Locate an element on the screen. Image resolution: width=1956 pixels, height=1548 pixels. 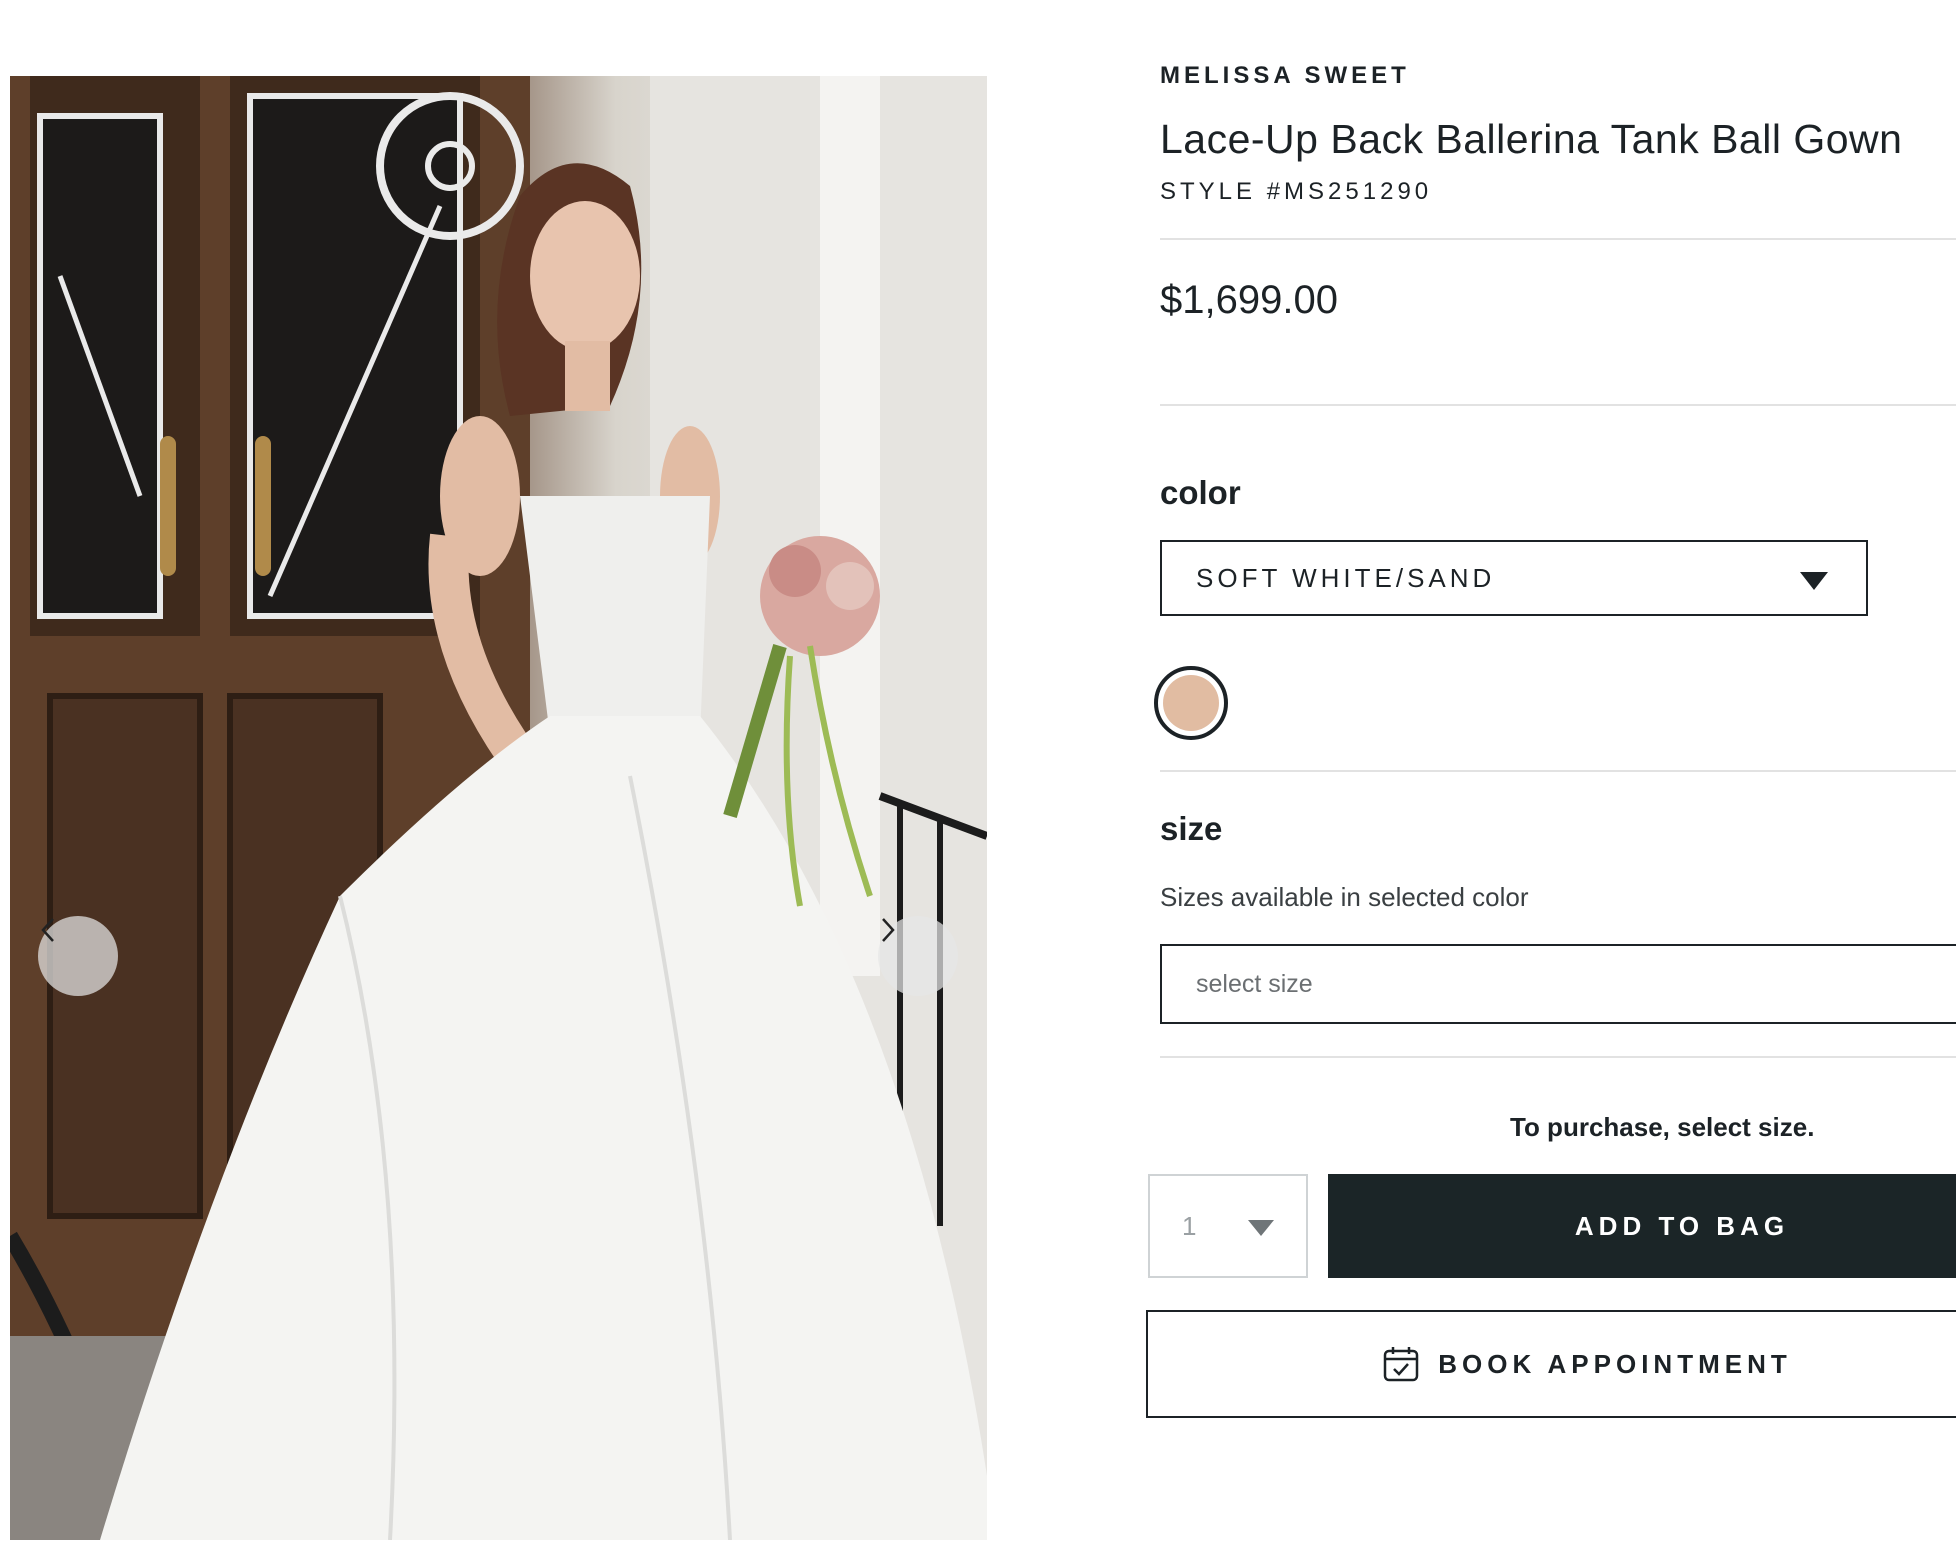
quantity-select: 1 is located at coordinates (1228, 1226).